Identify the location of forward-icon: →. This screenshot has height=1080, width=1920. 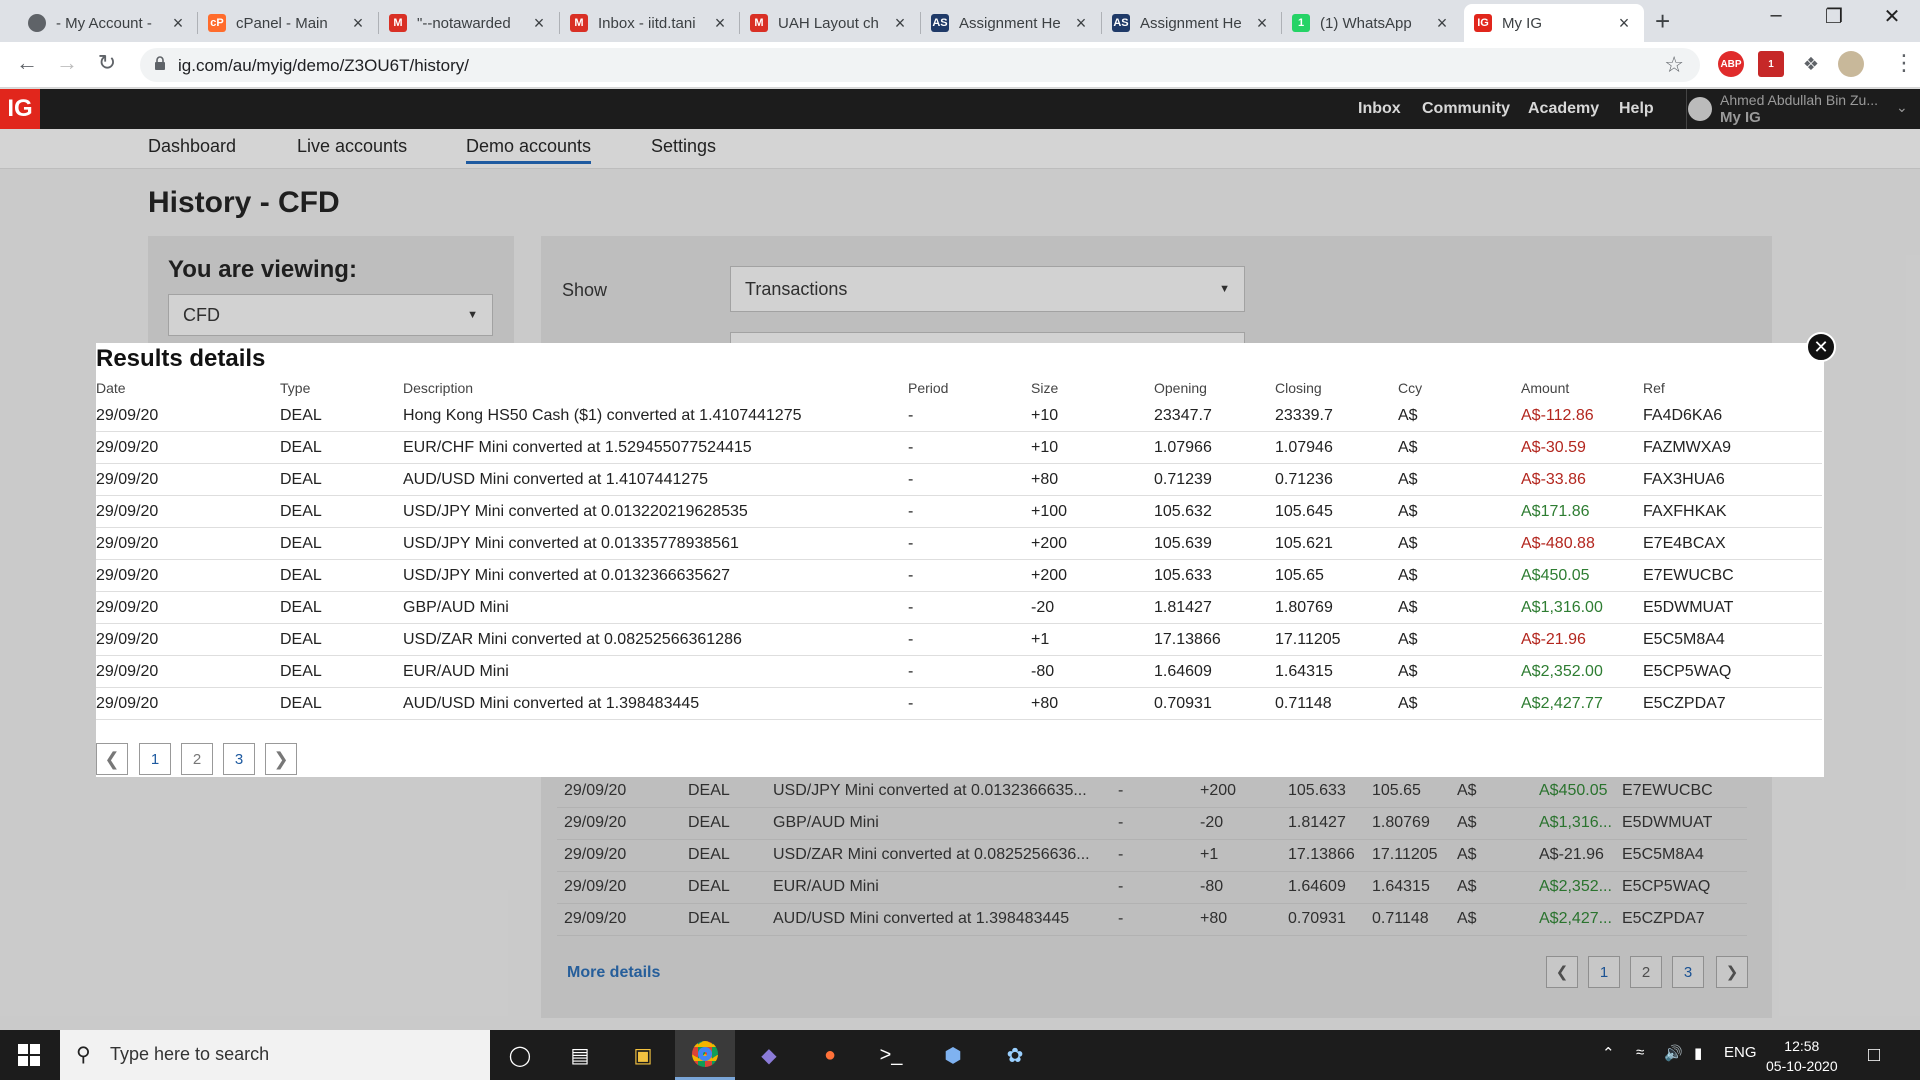
(67, 63).